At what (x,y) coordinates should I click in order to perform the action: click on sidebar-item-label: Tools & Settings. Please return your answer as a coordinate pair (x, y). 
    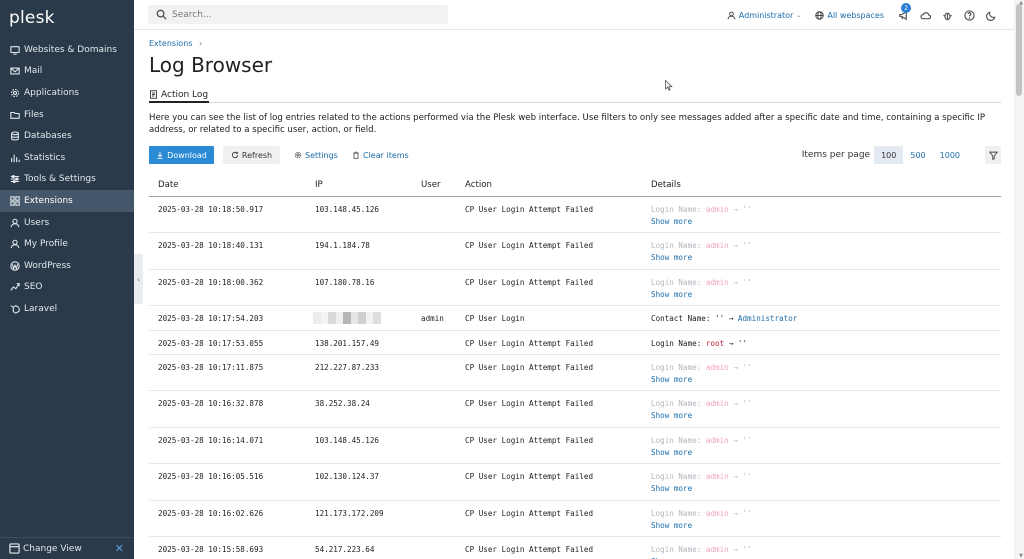
    Looking at the image, I should click on (60, 179).